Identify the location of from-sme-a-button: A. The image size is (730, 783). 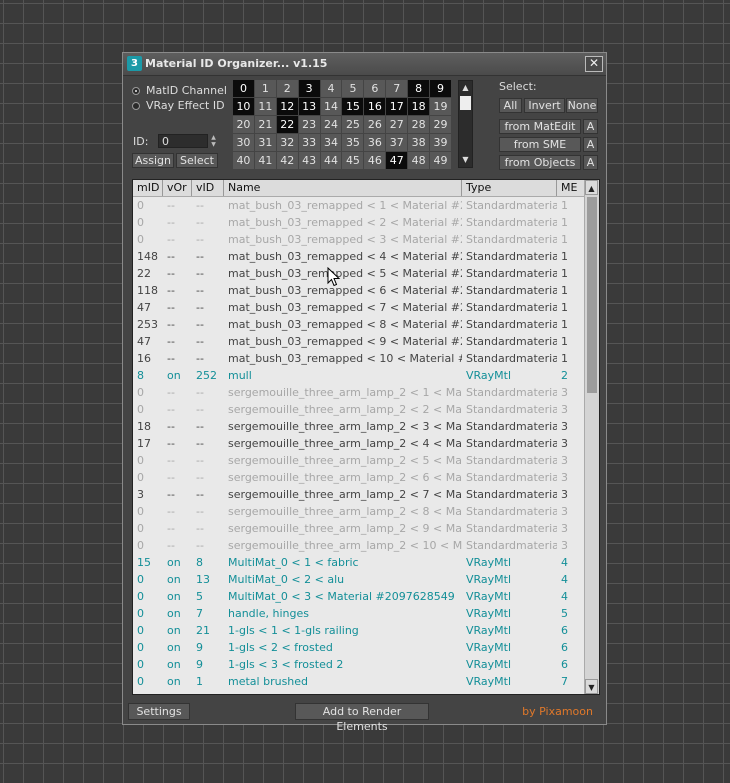
(590, 144).